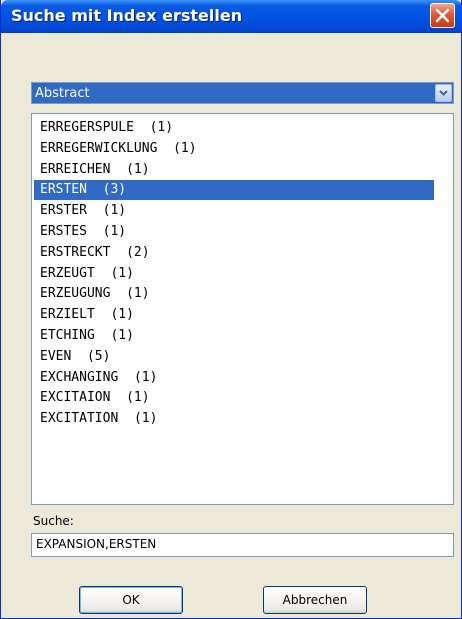 The height and width of the screenshot is (619, 462). What do you see at coordinates (234, 336) in the screenshot?
I see `list-item: ETCHING (1)` at bounding box center [234, 336].